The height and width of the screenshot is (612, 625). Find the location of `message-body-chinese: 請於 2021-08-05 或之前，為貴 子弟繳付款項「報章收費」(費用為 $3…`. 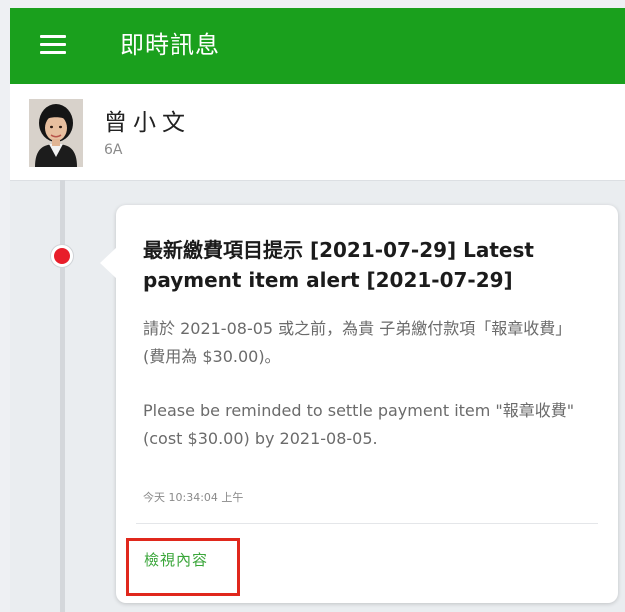

message-body-chinese: 請於 2021-08-05 或之前，為貴 子弟繳付款項「報章收費」(費用為 $3… is located at coordinates (357, 342).